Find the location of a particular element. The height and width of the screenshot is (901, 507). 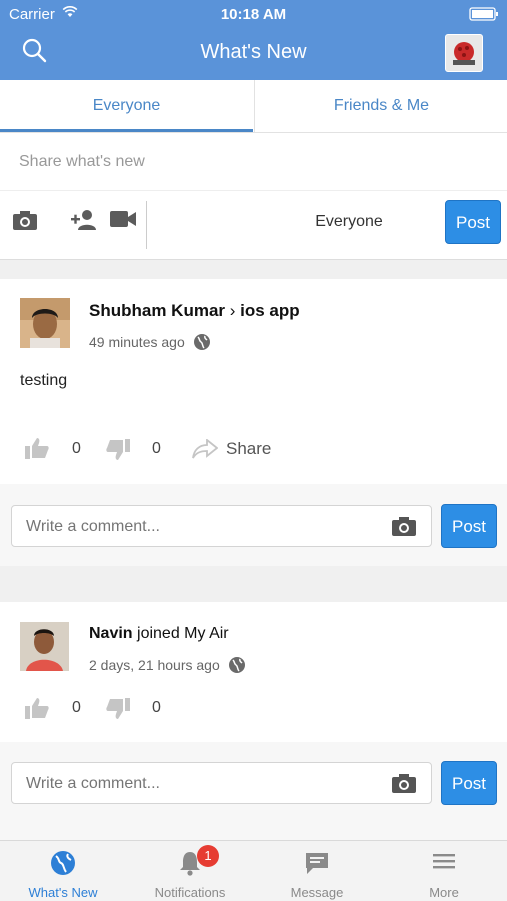

post-meta: 2 days, 21 hours ago is located at coordinates (167, 662).